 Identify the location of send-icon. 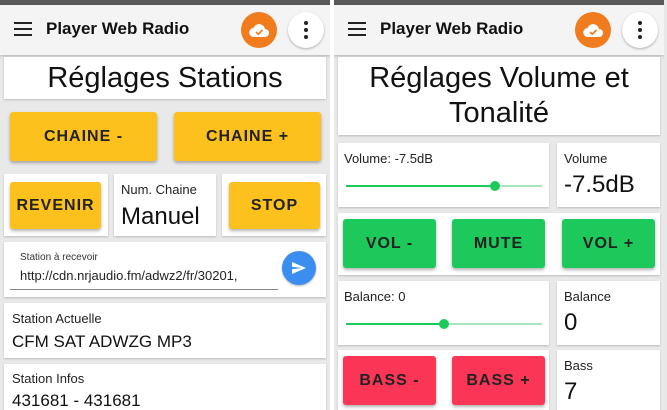
(299, 268).